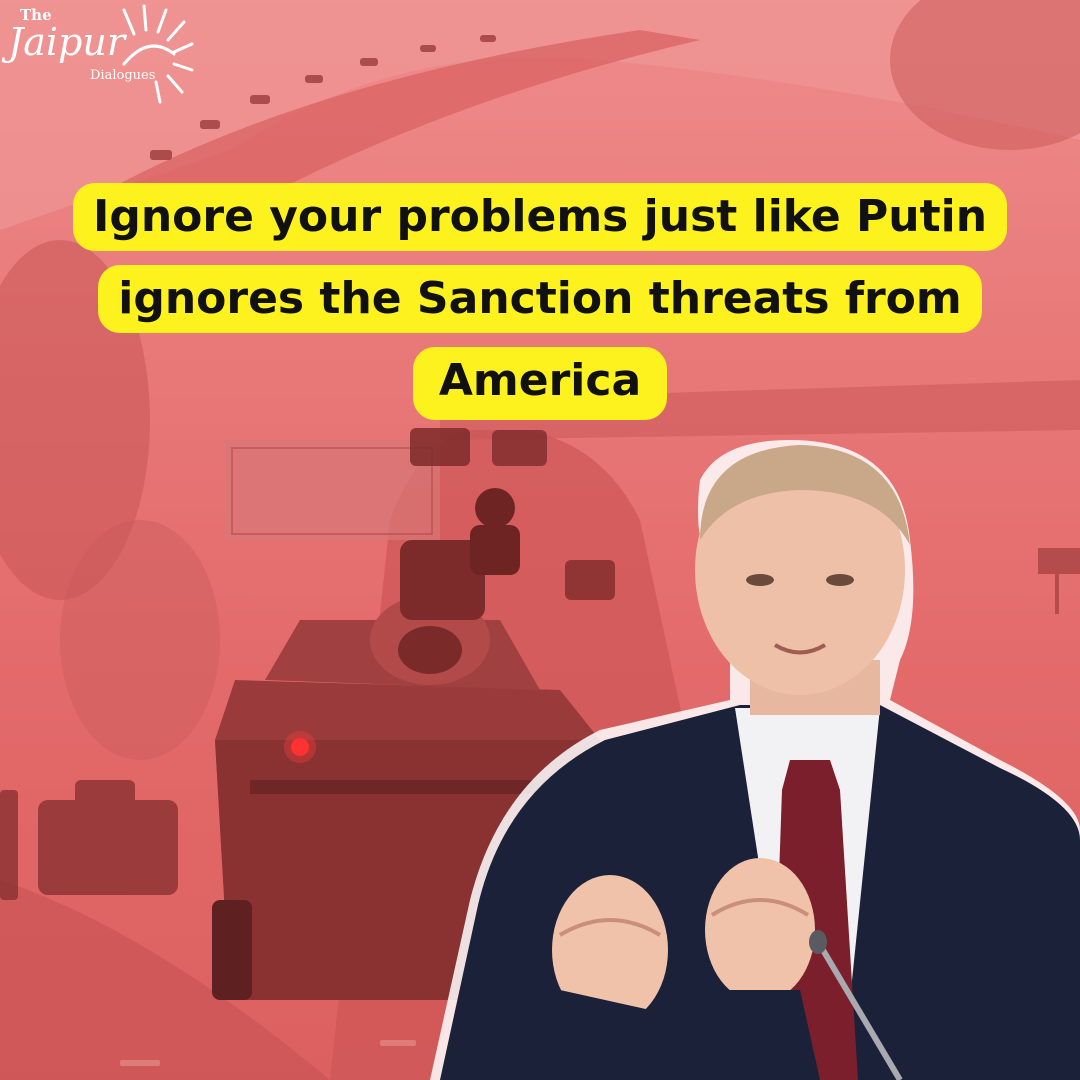  I want to click on headline-line-3: America, so click(540, 383).